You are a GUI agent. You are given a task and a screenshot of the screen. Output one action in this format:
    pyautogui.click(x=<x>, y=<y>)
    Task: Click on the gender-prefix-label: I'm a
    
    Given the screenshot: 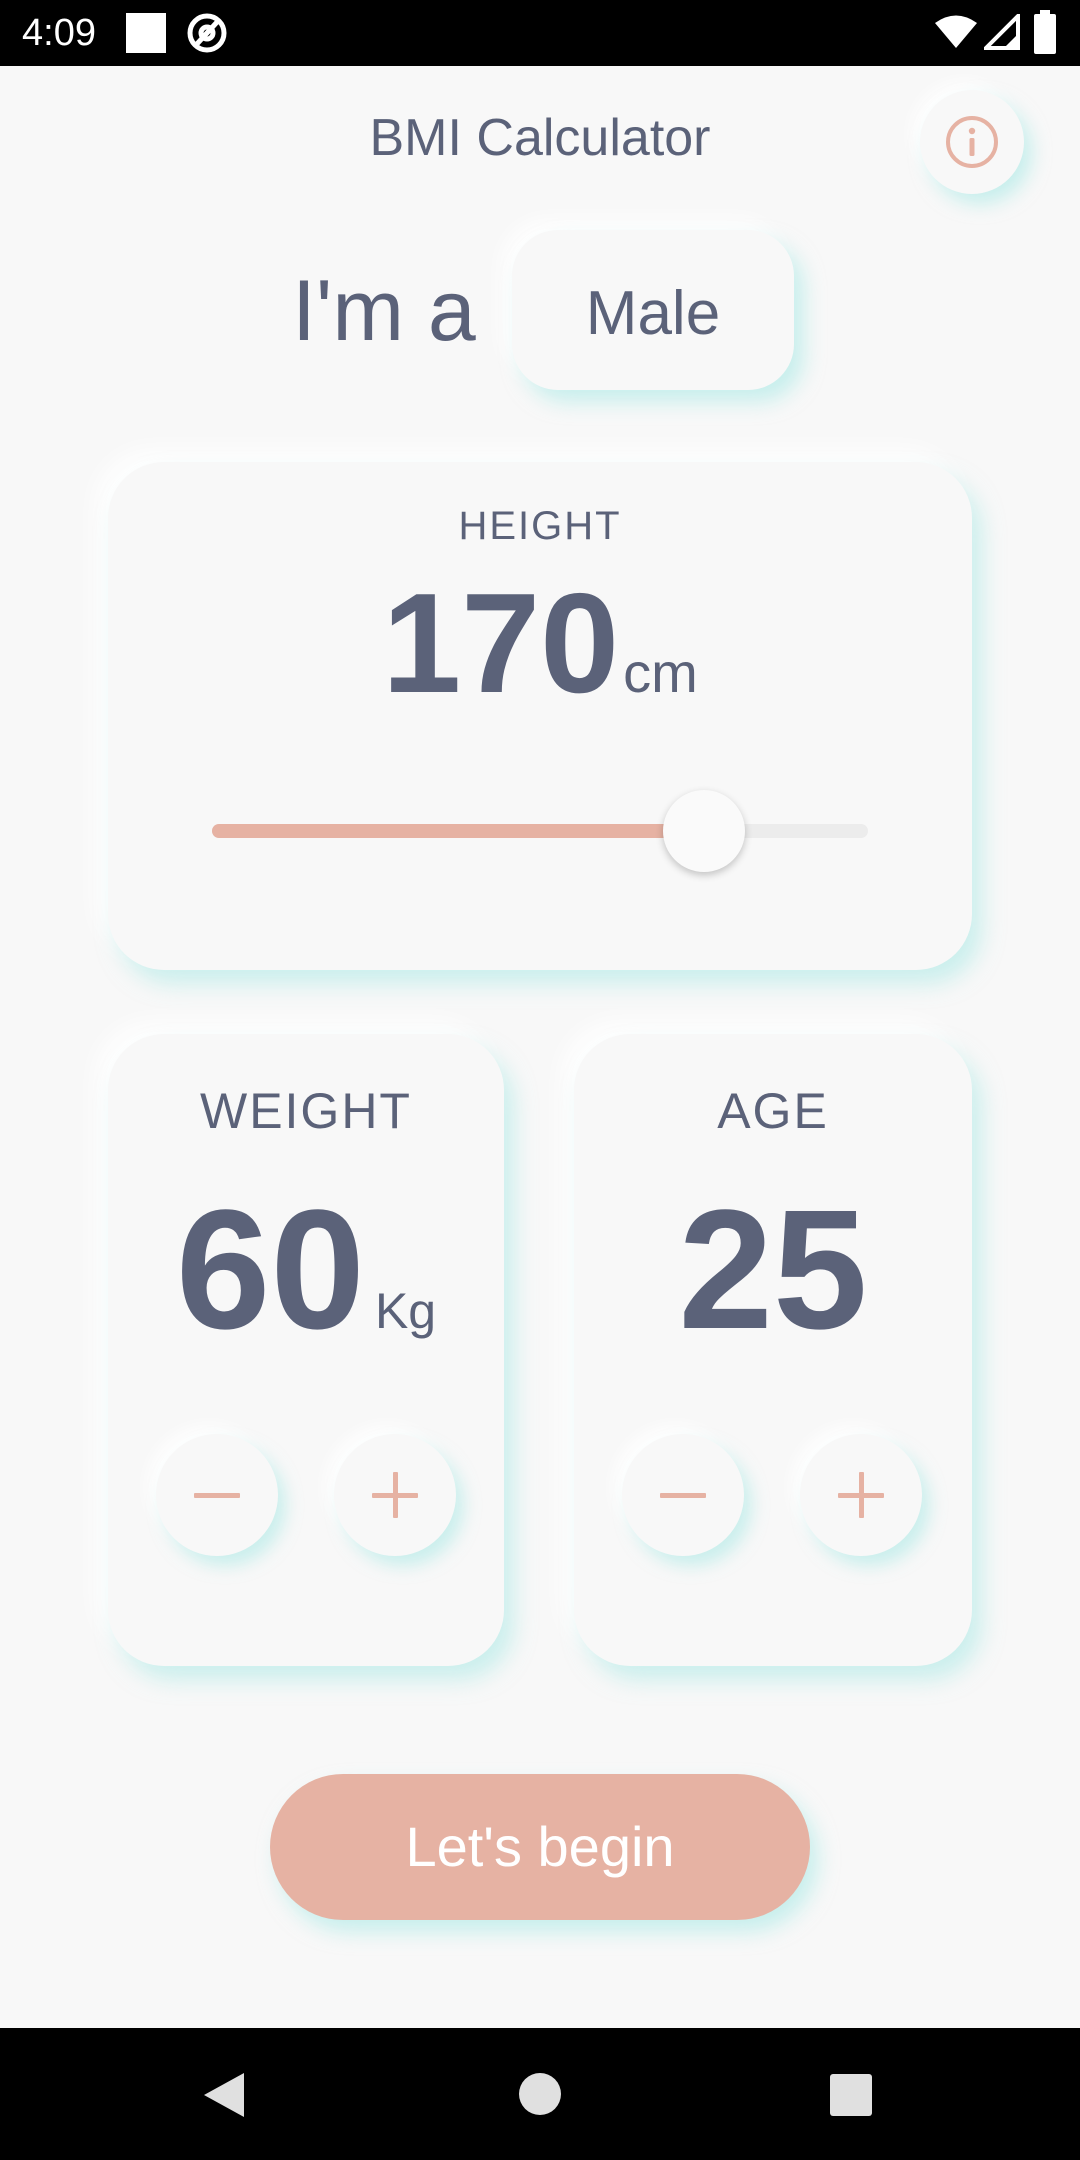 What is the action you would take?
    pyautogui.click(x=384, y=311)
    